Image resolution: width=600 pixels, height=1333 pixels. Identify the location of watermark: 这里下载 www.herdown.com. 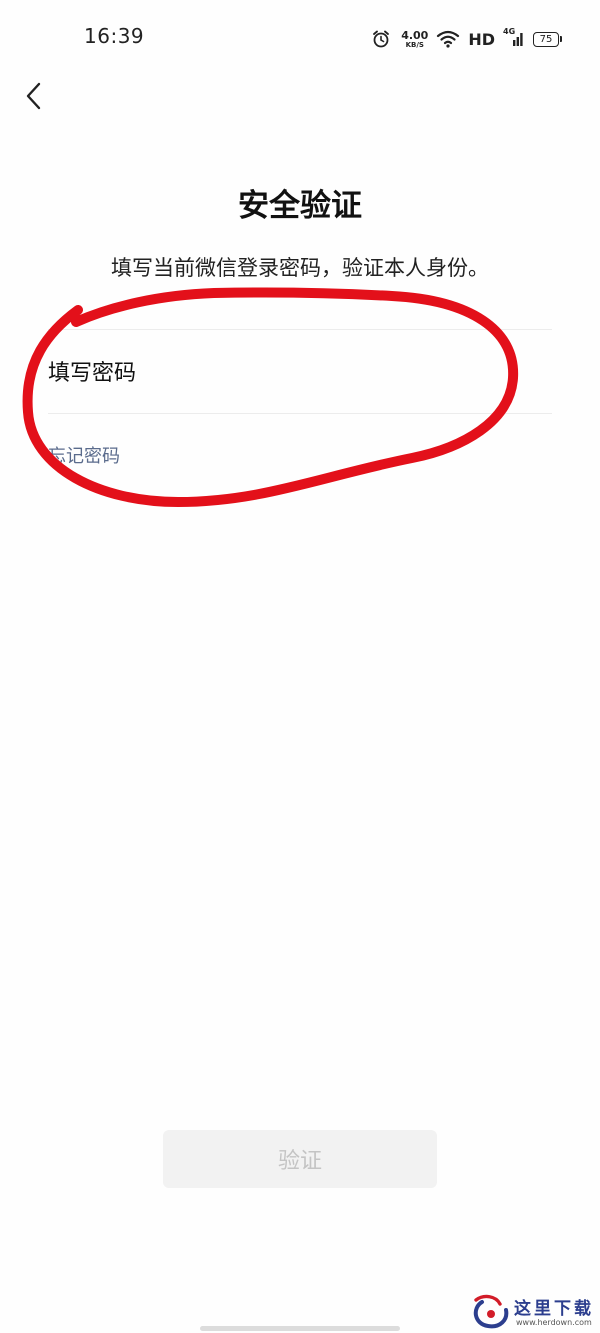
(533, 1312).